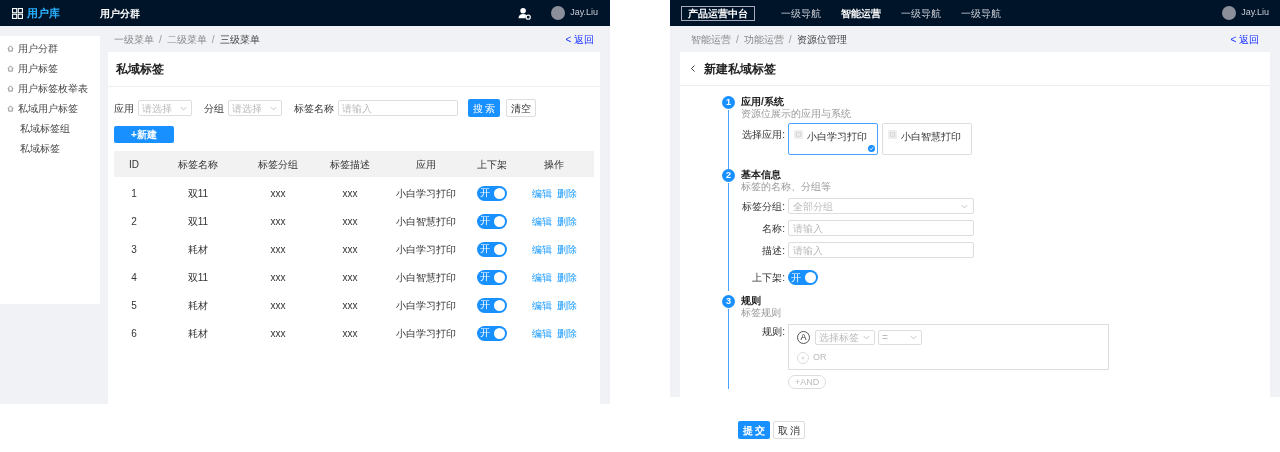 This screenshot has width=1280, height=452. Describe the element at coordinates (198, 164) in the screenshot. I see `column-header: 标签名称` at that location.